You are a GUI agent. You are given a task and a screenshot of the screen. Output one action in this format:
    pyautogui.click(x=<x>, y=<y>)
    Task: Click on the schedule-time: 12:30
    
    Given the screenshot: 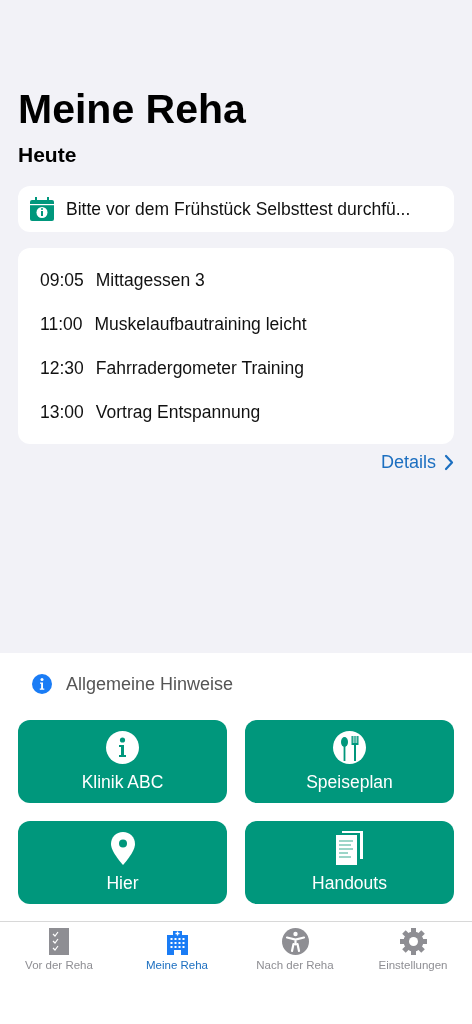 What is the action you would take?
    pyautogui.click(x=62, y=368)
    